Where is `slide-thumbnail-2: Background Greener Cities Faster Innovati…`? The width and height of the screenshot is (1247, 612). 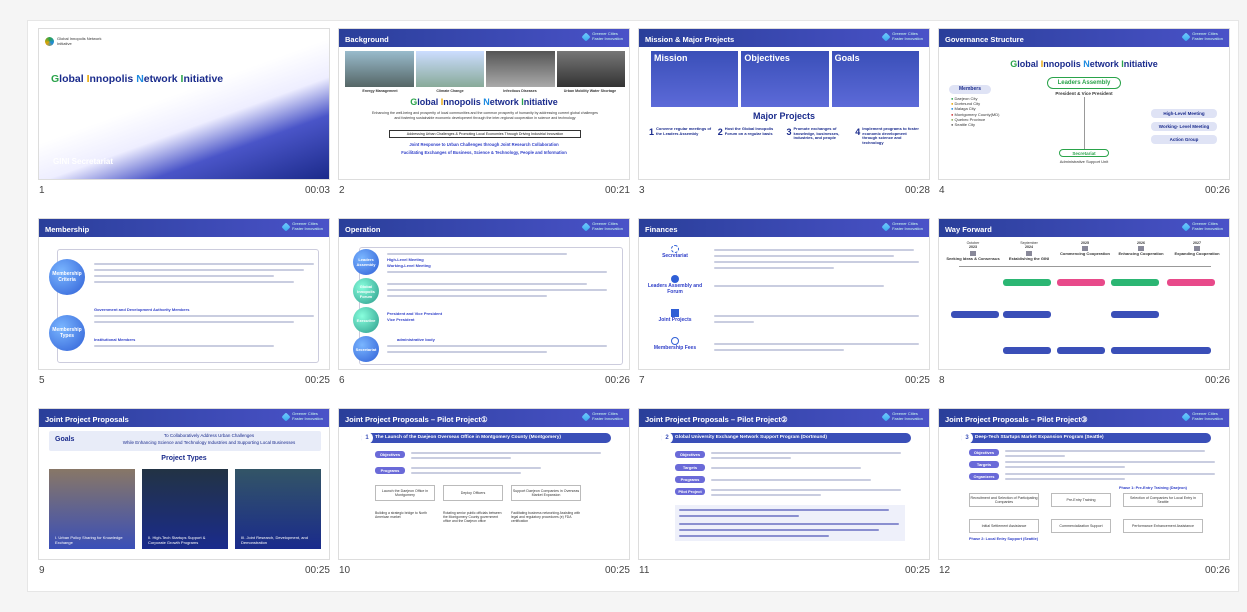
slide-thumbnail-2: Background Greener Cities Faster Innovati… is located at coordinates (484, 123).